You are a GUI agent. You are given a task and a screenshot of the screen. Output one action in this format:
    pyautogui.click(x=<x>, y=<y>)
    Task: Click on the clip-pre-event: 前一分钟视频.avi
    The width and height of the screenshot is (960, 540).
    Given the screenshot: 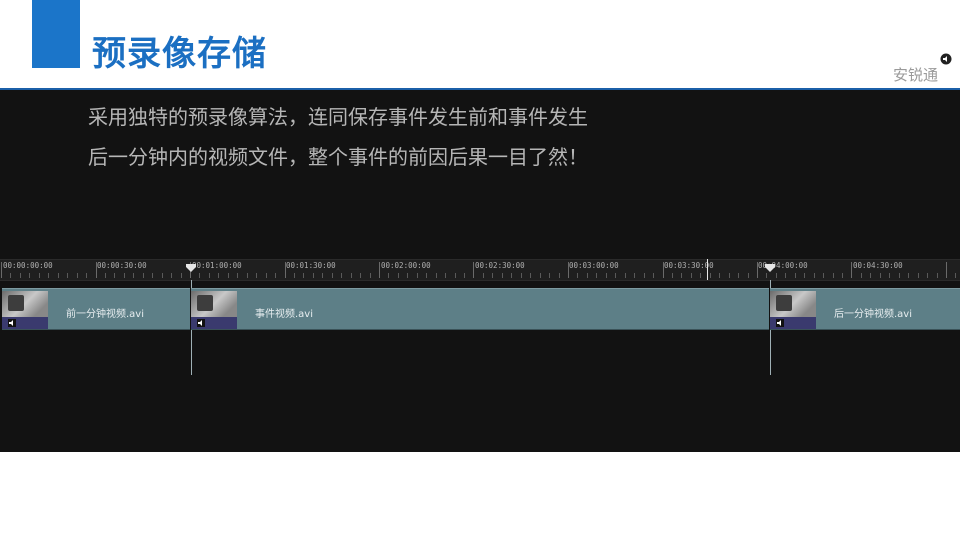 What is the action you would take?
    pyautogui.click(x=96, y=309)
    